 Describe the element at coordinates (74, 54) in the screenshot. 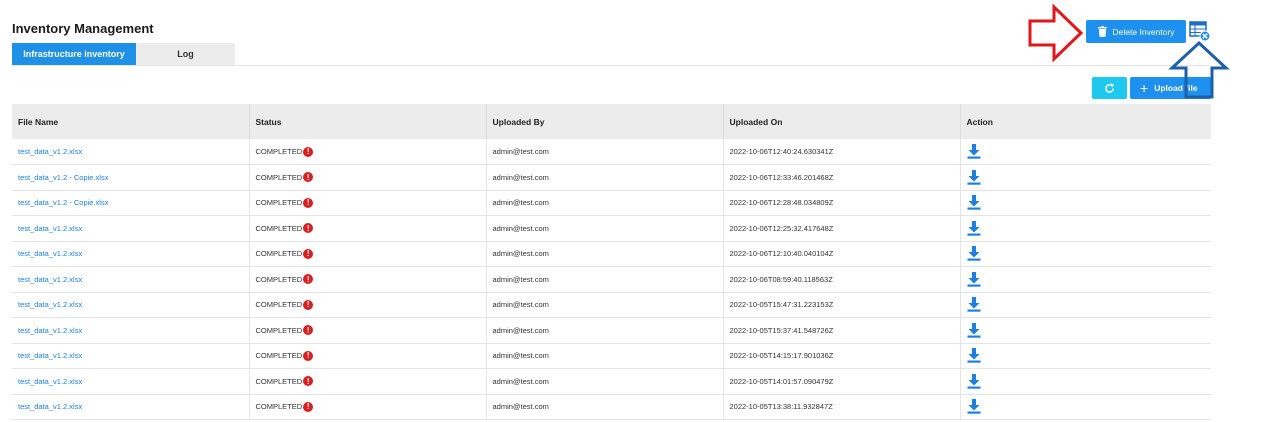

I see `tab-infrastructure-inventory: Infrastructure inventory` at that location.